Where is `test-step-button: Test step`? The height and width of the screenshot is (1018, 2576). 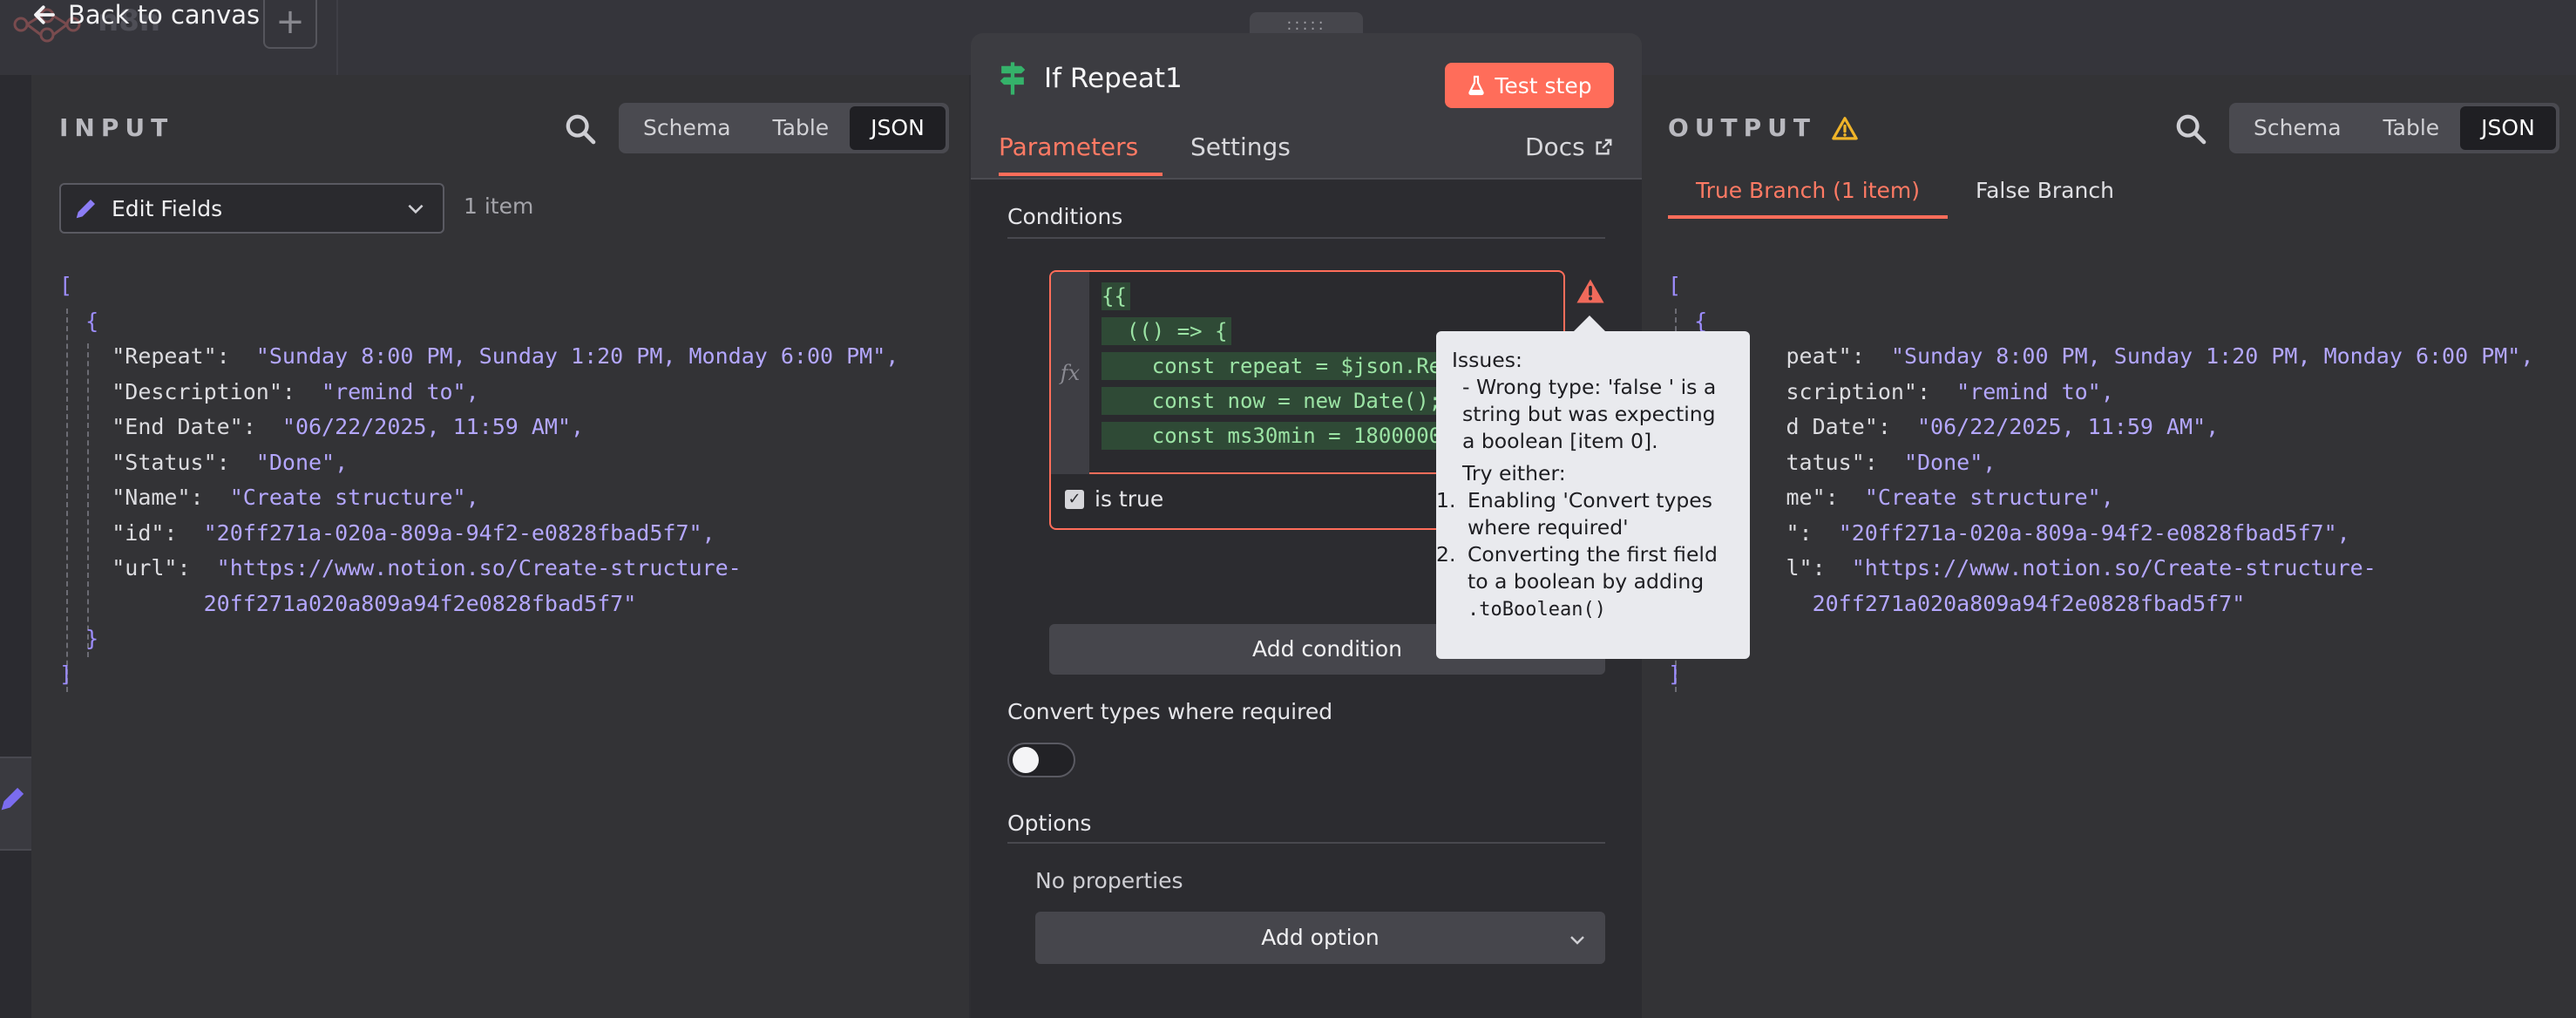
test-step-button: Test step is located at coordinates (1530, 85).